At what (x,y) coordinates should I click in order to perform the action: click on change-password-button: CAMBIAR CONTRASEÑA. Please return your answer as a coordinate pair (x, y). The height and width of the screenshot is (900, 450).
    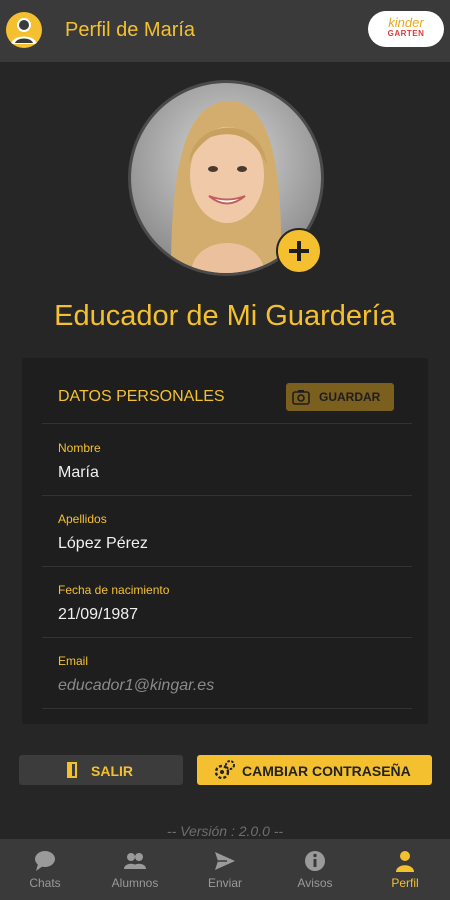
    Looking at the image, I should click on (314, 770).